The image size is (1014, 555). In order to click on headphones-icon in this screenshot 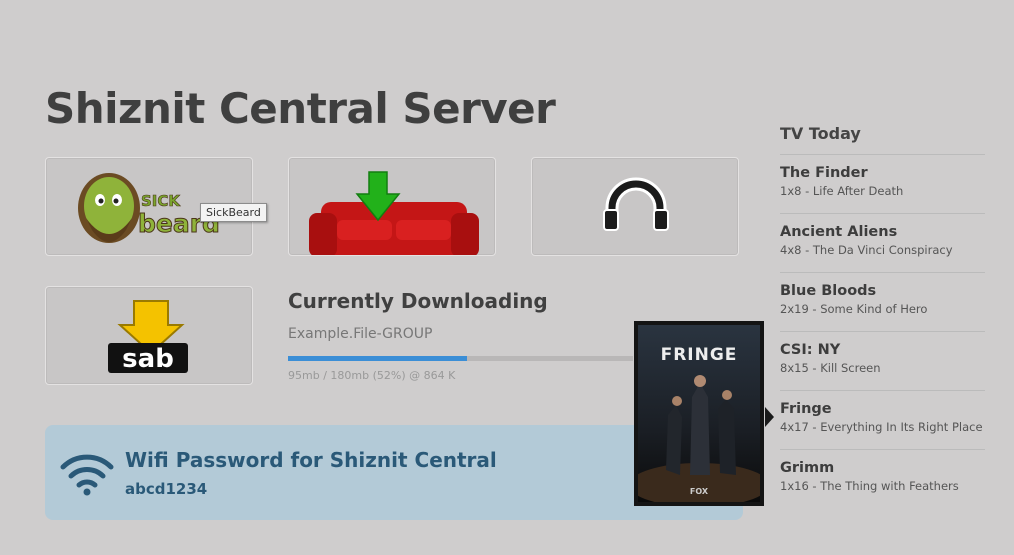, I will do `click(636, 204)`.